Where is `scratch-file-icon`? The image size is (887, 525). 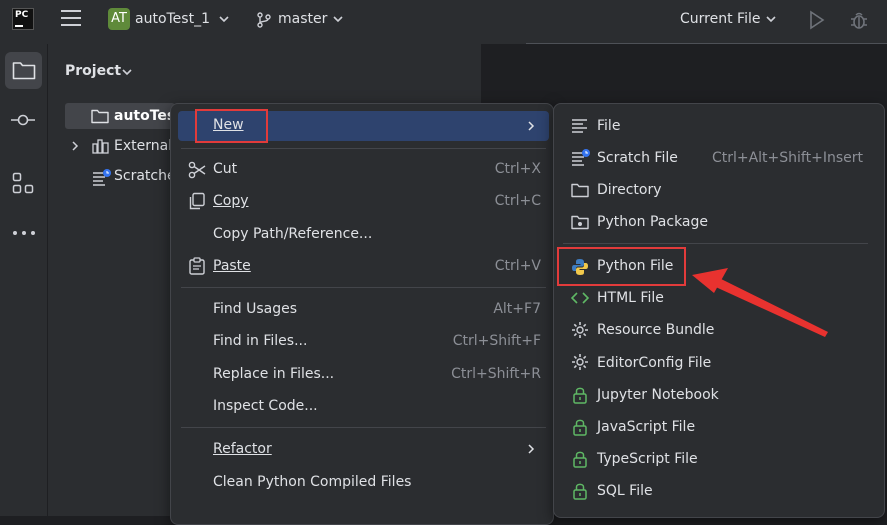 scratch-file-icon is located at coordinates (581, 159).